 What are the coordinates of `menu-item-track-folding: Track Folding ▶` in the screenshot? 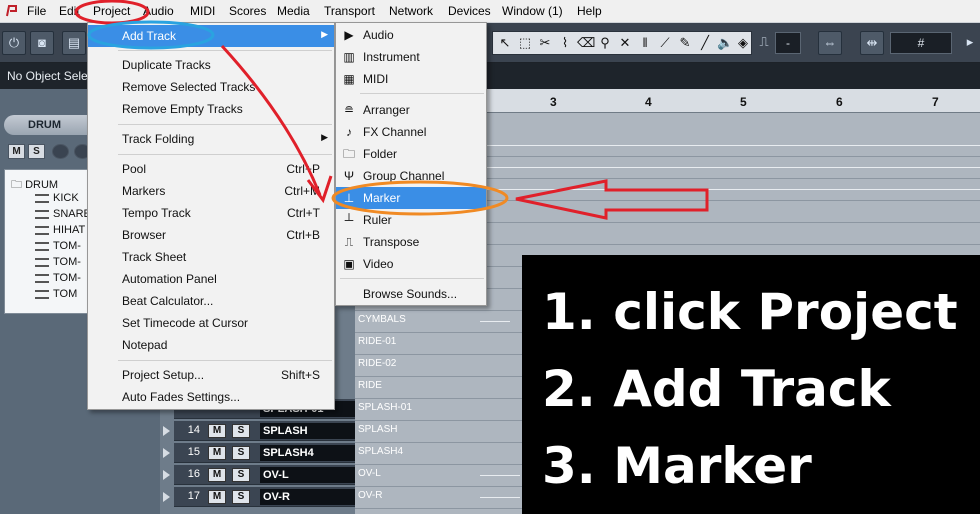 It's located at (211, 139).